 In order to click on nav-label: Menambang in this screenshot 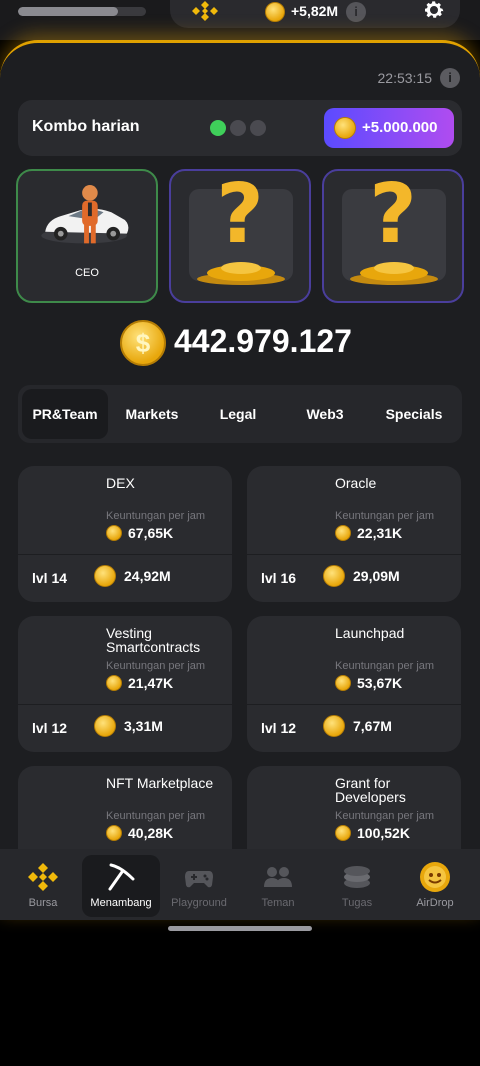, I will do `click(121, 903)`.